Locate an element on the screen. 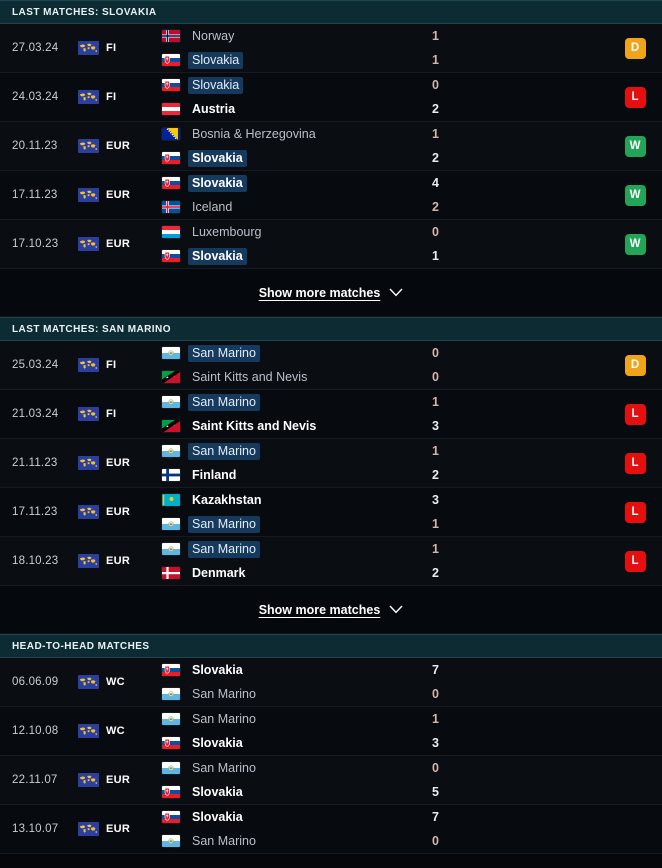 The width and height of the screenshot is (662, 868). match-row: 12.10.08 WC San Marino Slovakia 1 3 is located at coordinates (331, 731).